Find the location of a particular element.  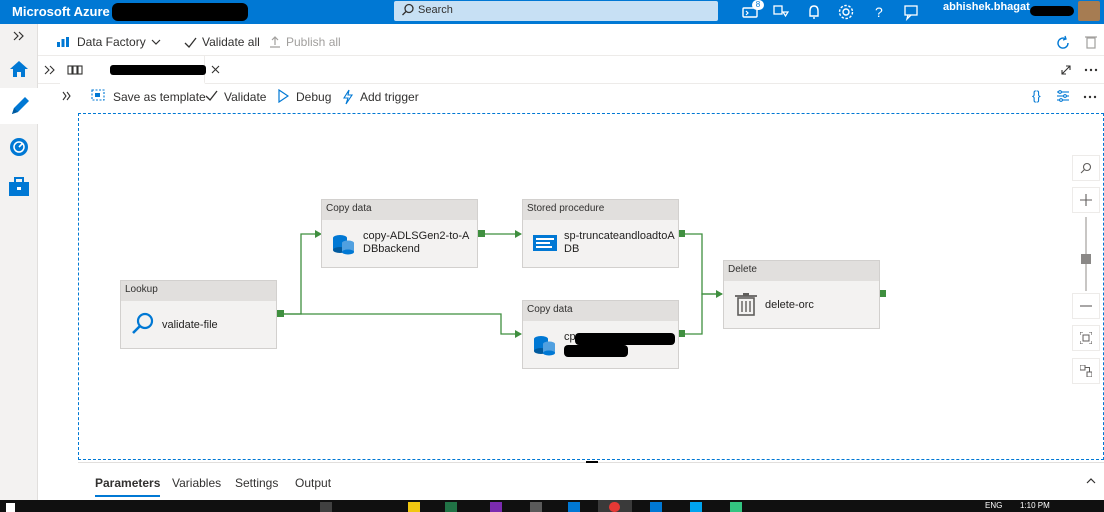

debug-button: Debug is located at coordinates (313, 97).